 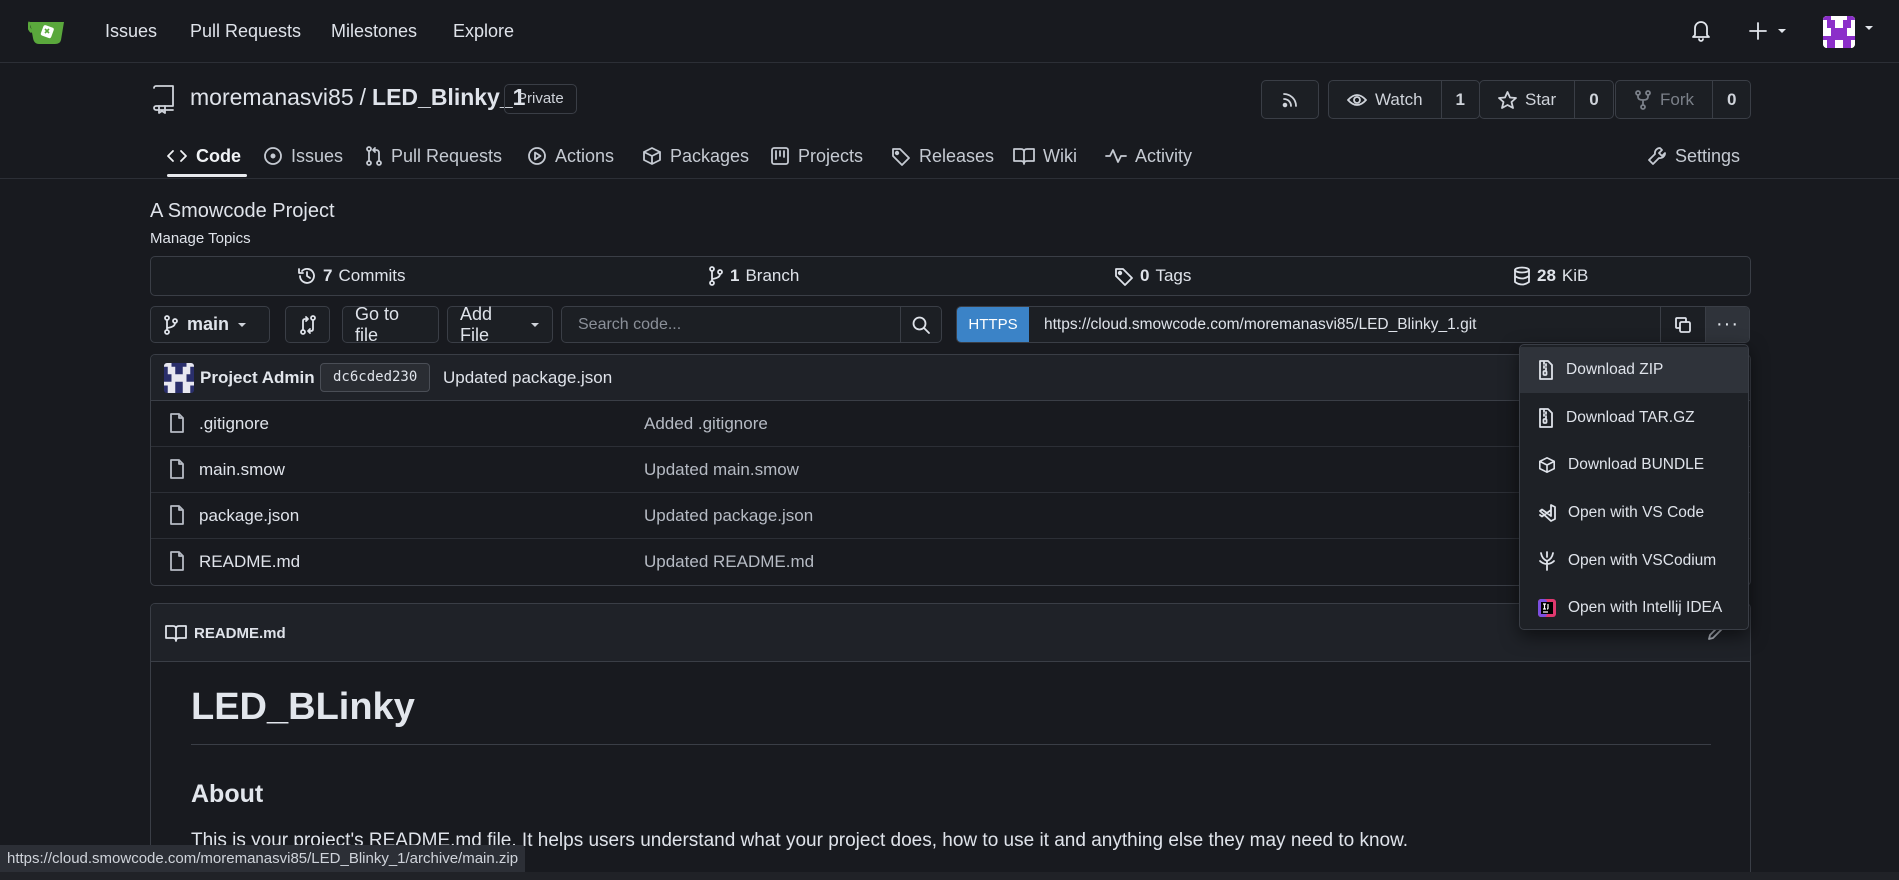 What do you see at coordinates (257, 378) in the screenshot?
I see `commit-author: Project Admin` at bounding box center [257, 378].